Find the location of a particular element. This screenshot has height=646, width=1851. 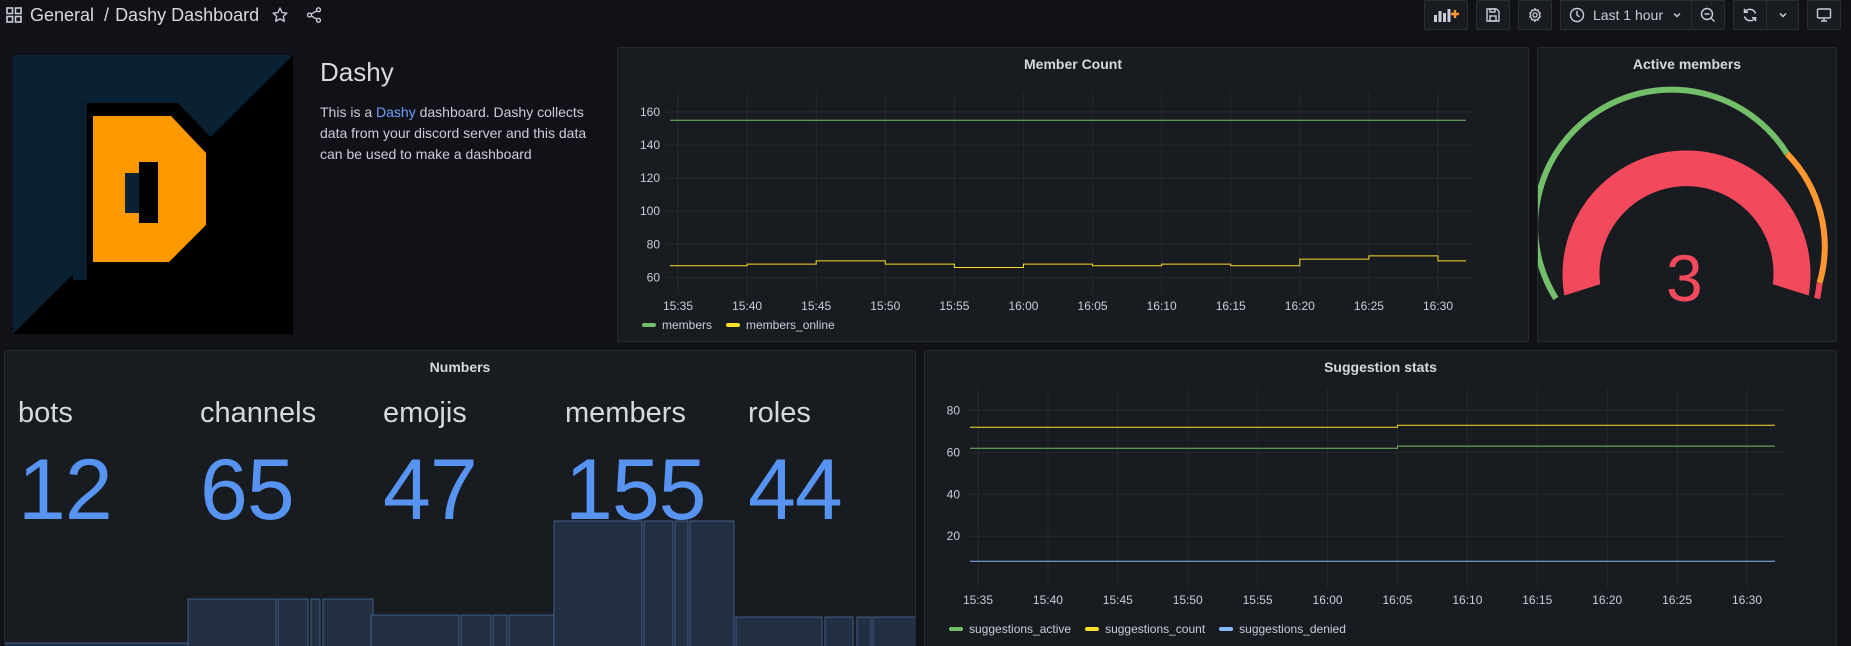

zoom-out-button is located at coordinates (1708, 15).